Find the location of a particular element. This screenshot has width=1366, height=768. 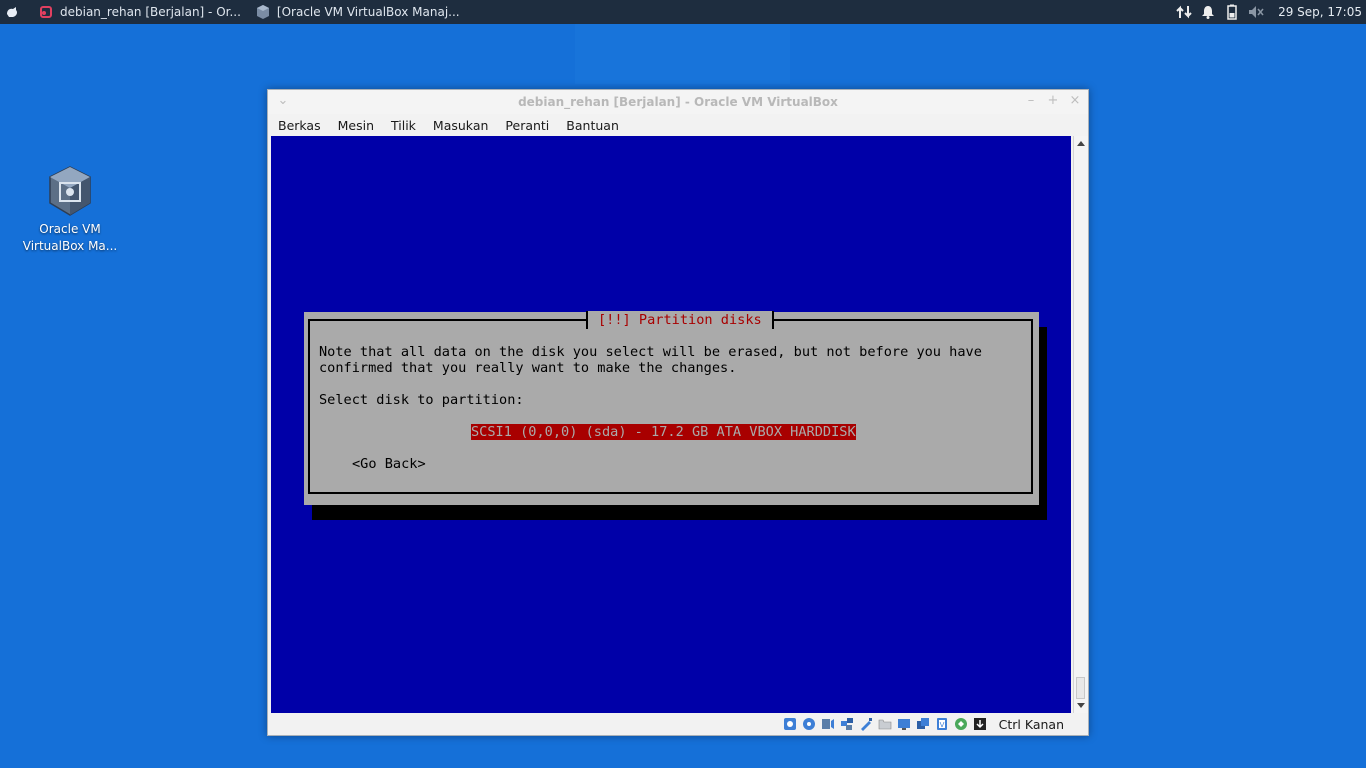

status-bar: V Ctrl Kanan is located at coordinates (678, 724).